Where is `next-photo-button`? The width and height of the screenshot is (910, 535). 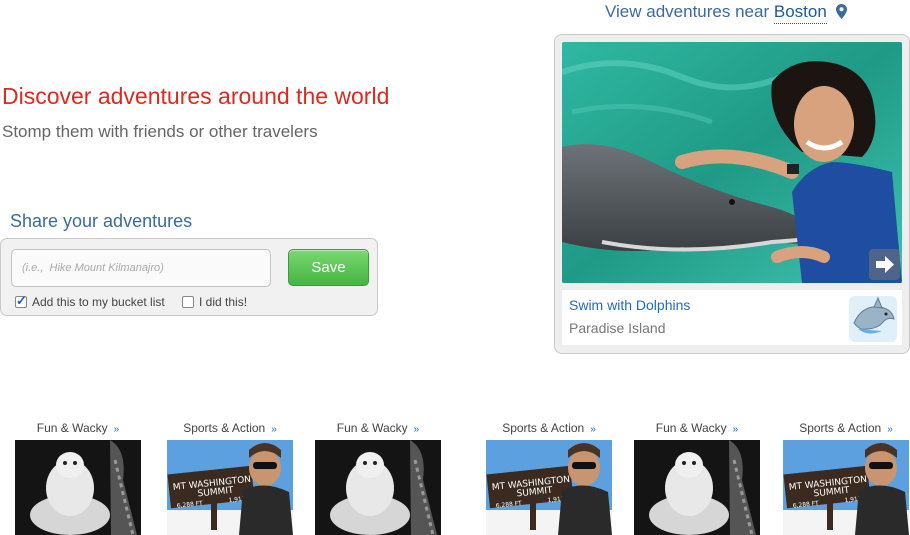
next-photo-button is located at coordinates (884, 264).